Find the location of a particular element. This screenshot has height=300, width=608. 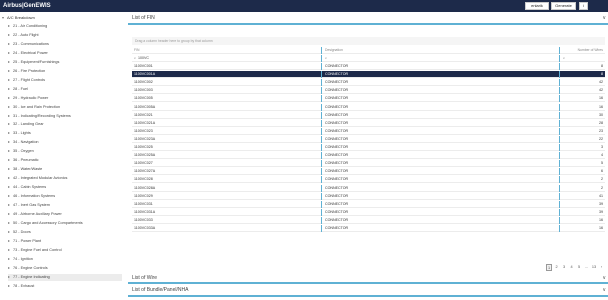

table-row: 1100VC023 CONNECTOR 23 is located at coordinates (368, 131).